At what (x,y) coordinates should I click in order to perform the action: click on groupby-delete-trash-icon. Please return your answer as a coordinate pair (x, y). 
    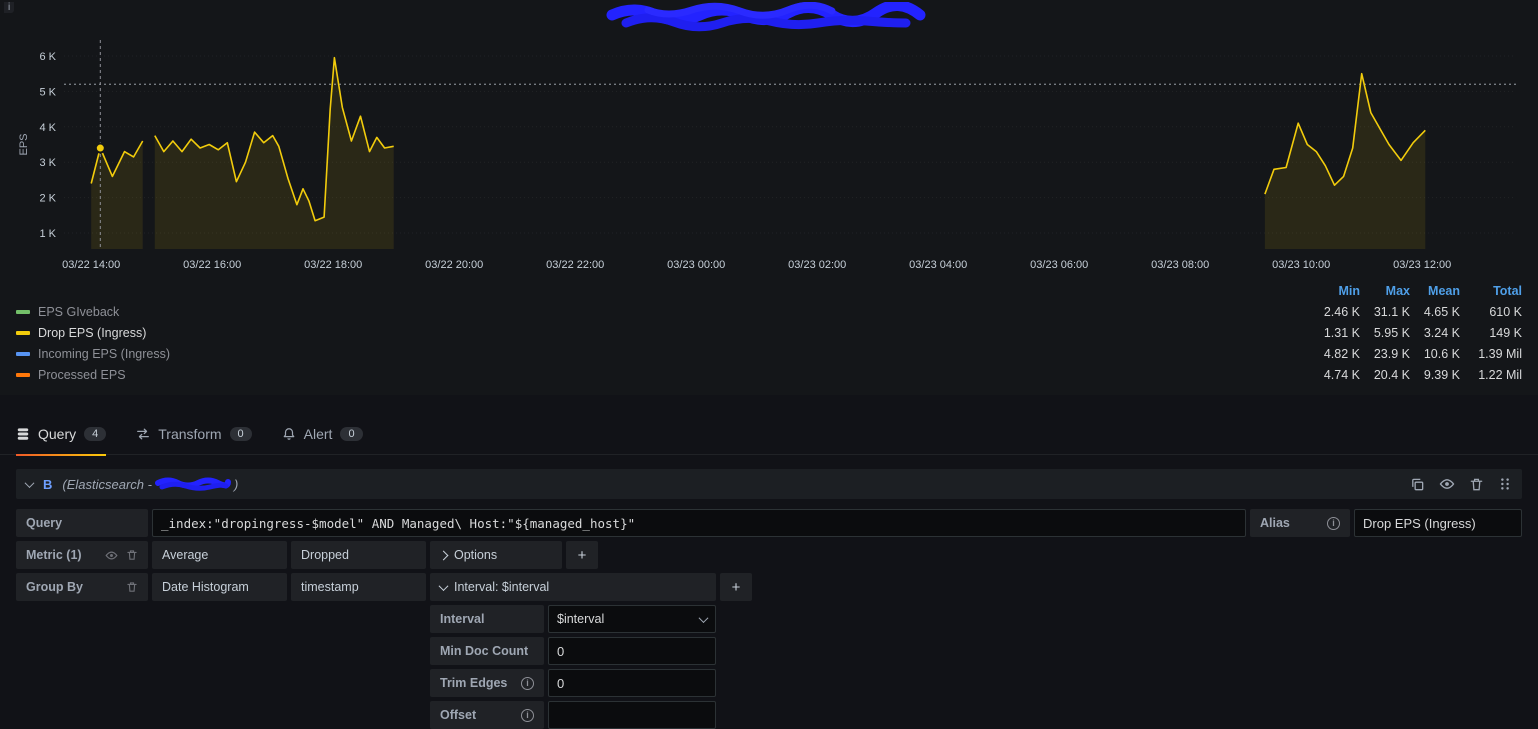
    Looking at the image, I should click on (132, 587).